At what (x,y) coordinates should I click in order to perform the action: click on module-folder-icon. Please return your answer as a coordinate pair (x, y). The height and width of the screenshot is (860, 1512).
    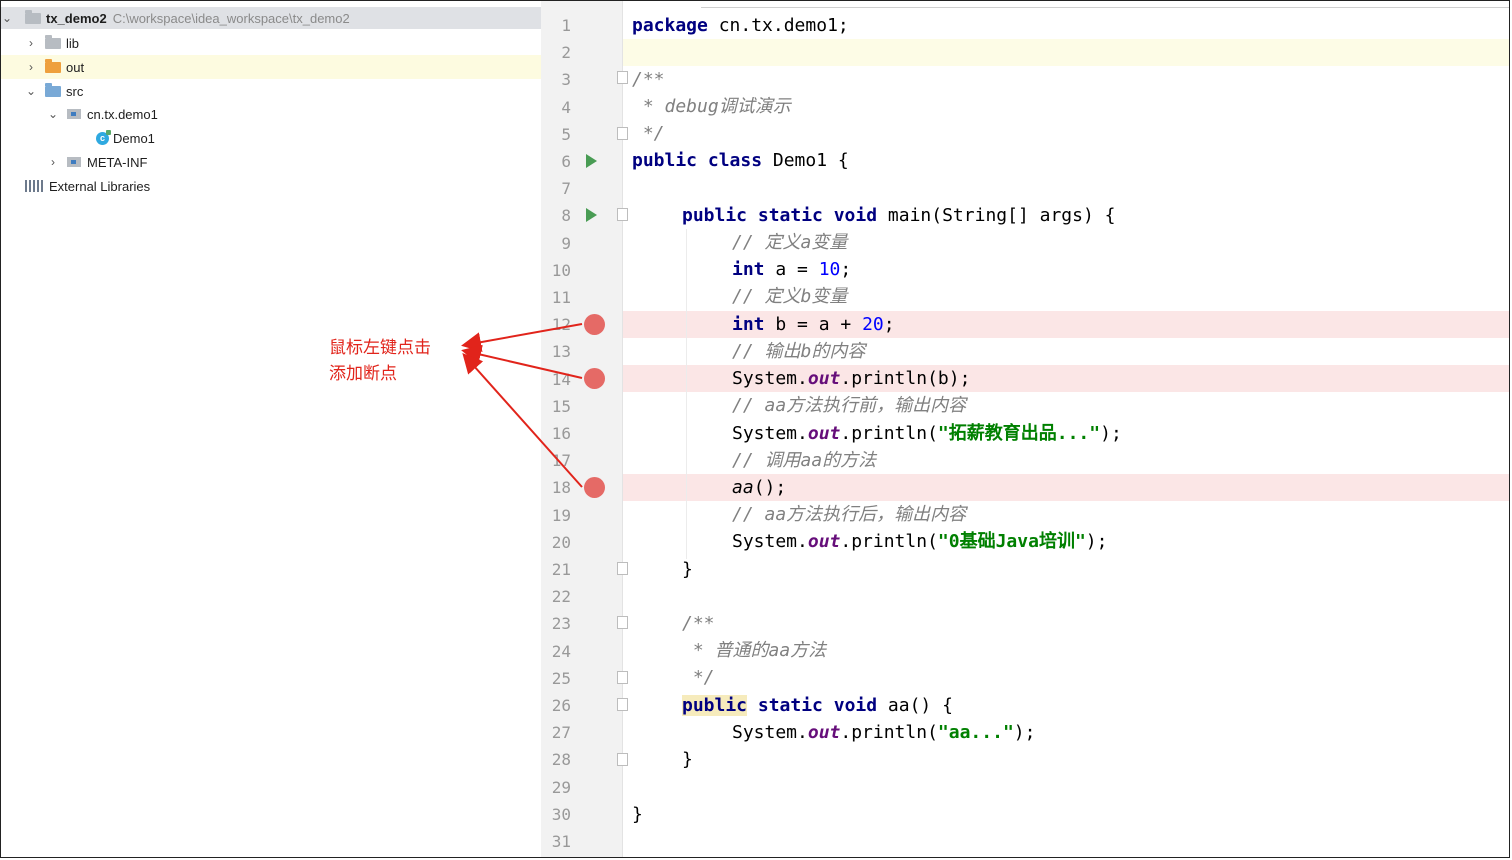
    Looking at the image, I should click on (33, 16).